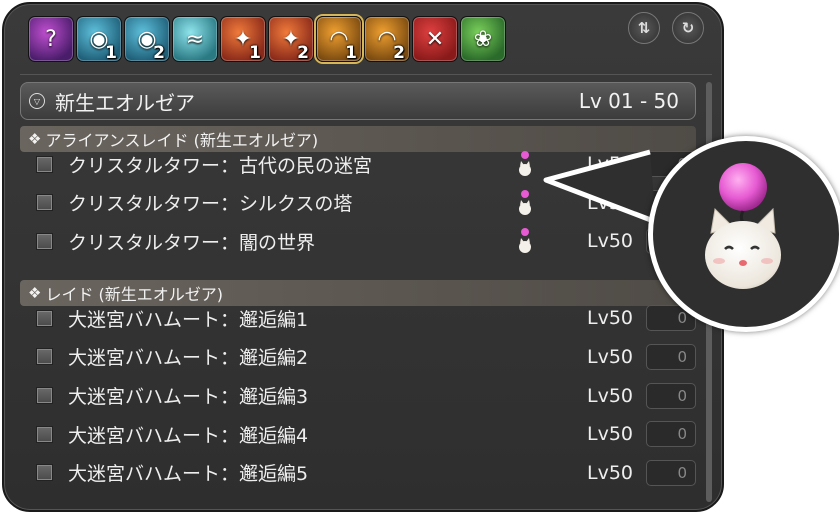 Image resolution: width=840 pixels, height=512 pixels. I want to click on moogle-callout, so click(744, 234).